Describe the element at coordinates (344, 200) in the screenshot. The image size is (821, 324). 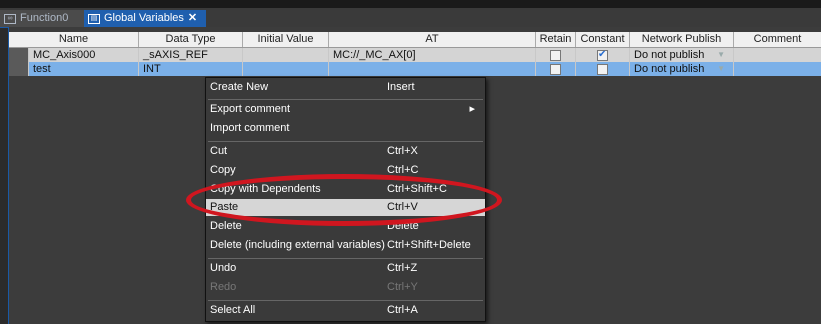
I see `highlight-ellipse` at that location.